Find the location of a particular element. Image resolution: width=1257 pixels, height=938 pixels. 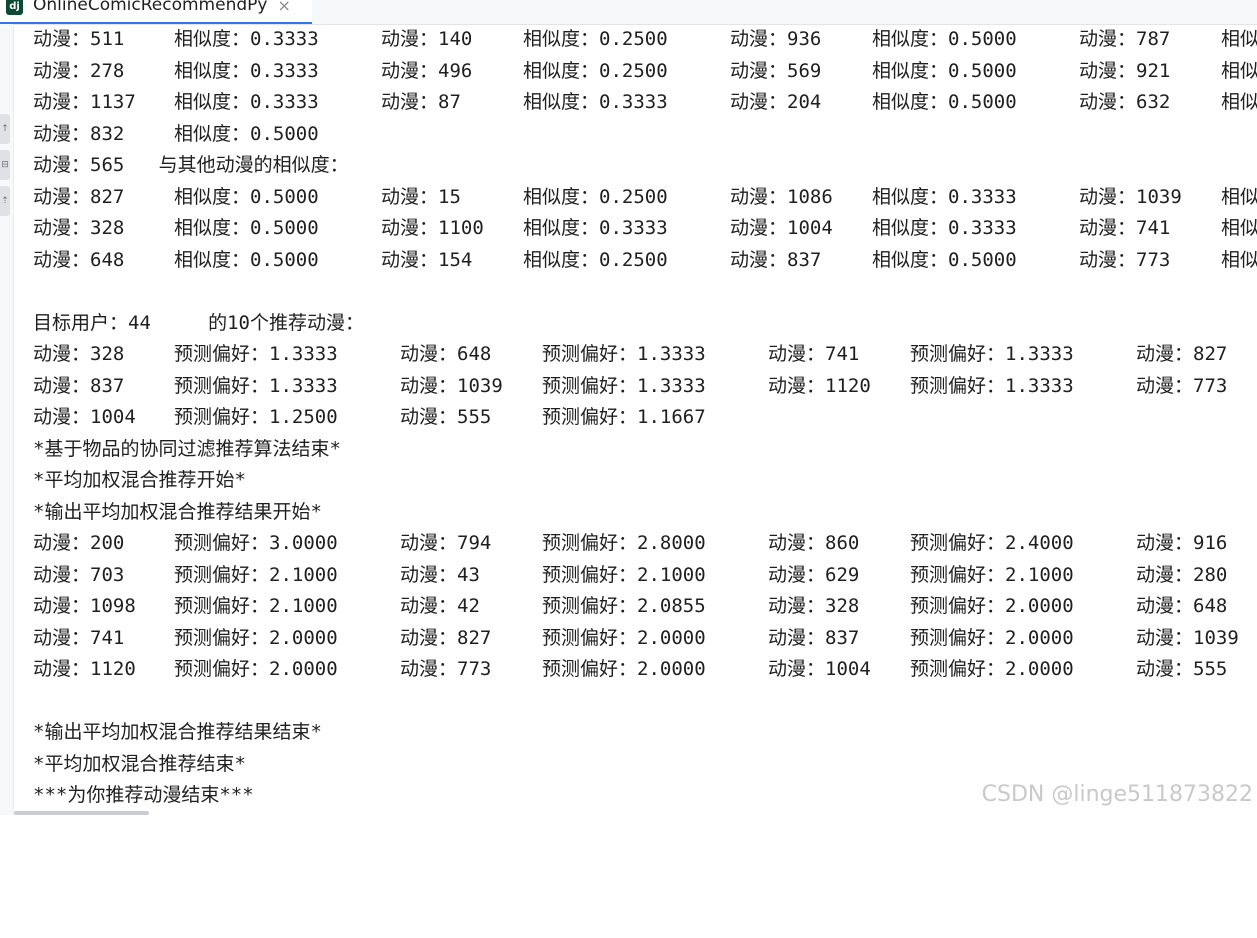

scroll-up-icon: ↑ is located at coordinates (5, 129).